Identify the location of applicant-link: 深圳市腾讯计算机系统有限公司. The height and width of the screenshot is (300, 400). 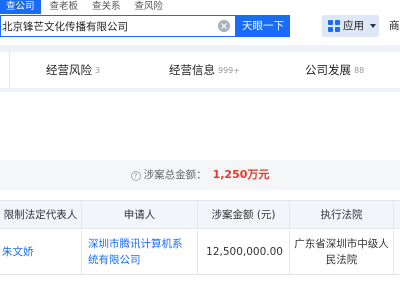
(139, 252).